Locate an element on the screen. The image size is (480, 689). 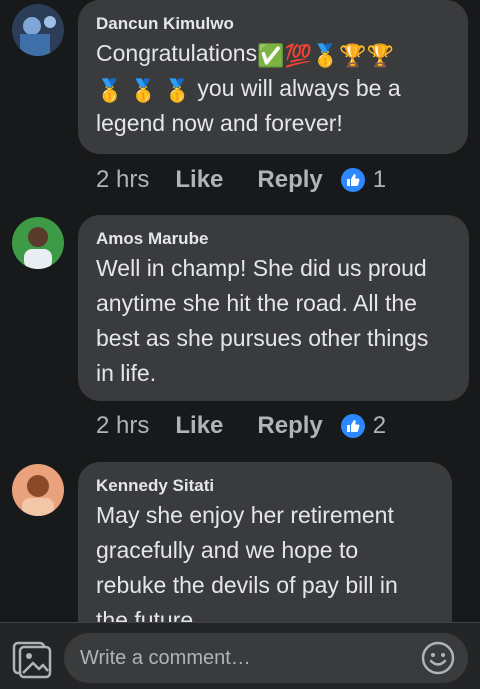
comment-actions: 2 hrs Like Reply 1 is located at coordinates (241, 180).